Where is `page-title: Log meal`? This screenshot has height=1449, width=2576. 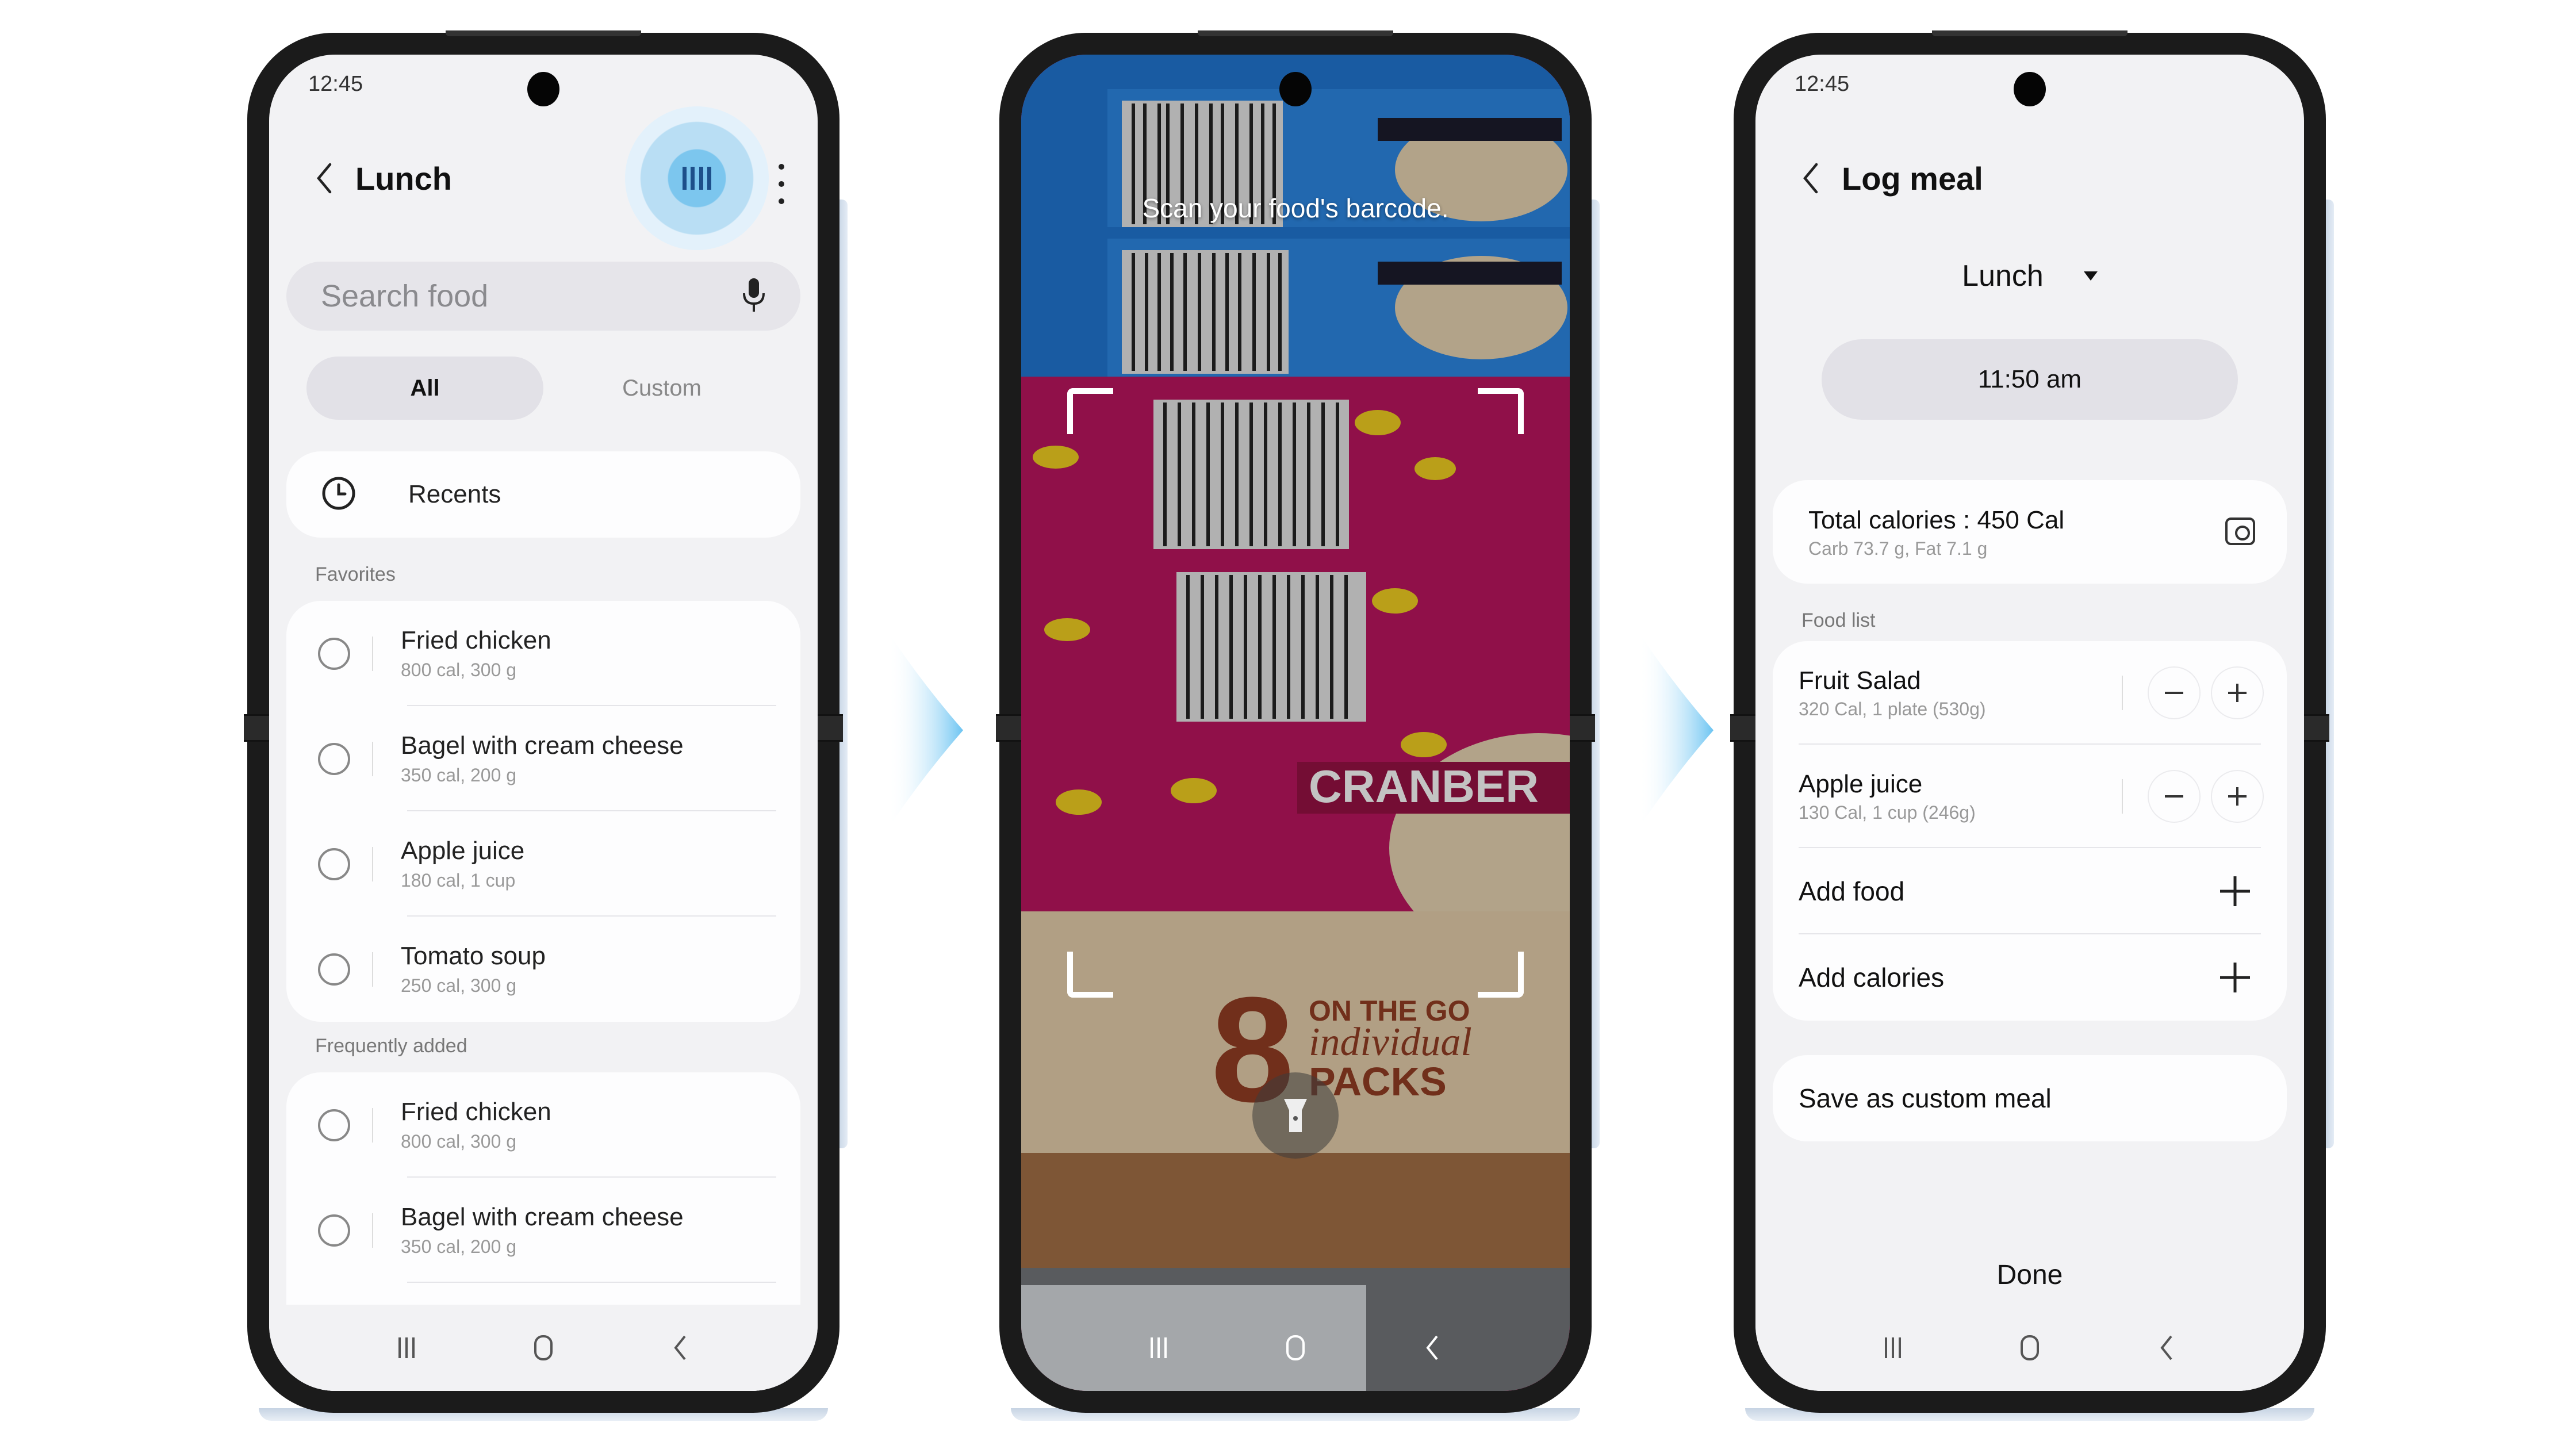 page-title: Log meal is located at coordinates (1912, 178).